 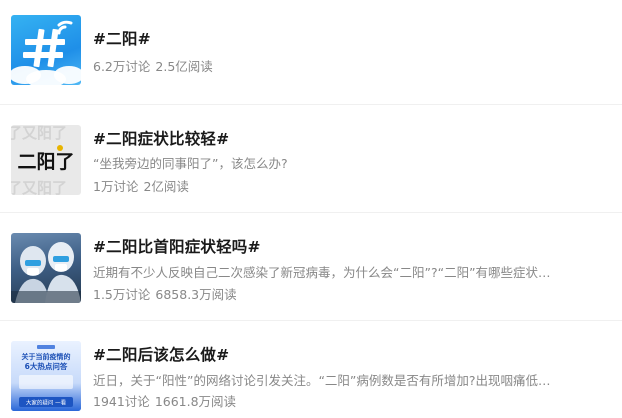 I want to click on topic-thumbnail: 了又阳了 了又阳了 二阳了, so click(x=46, y=160).